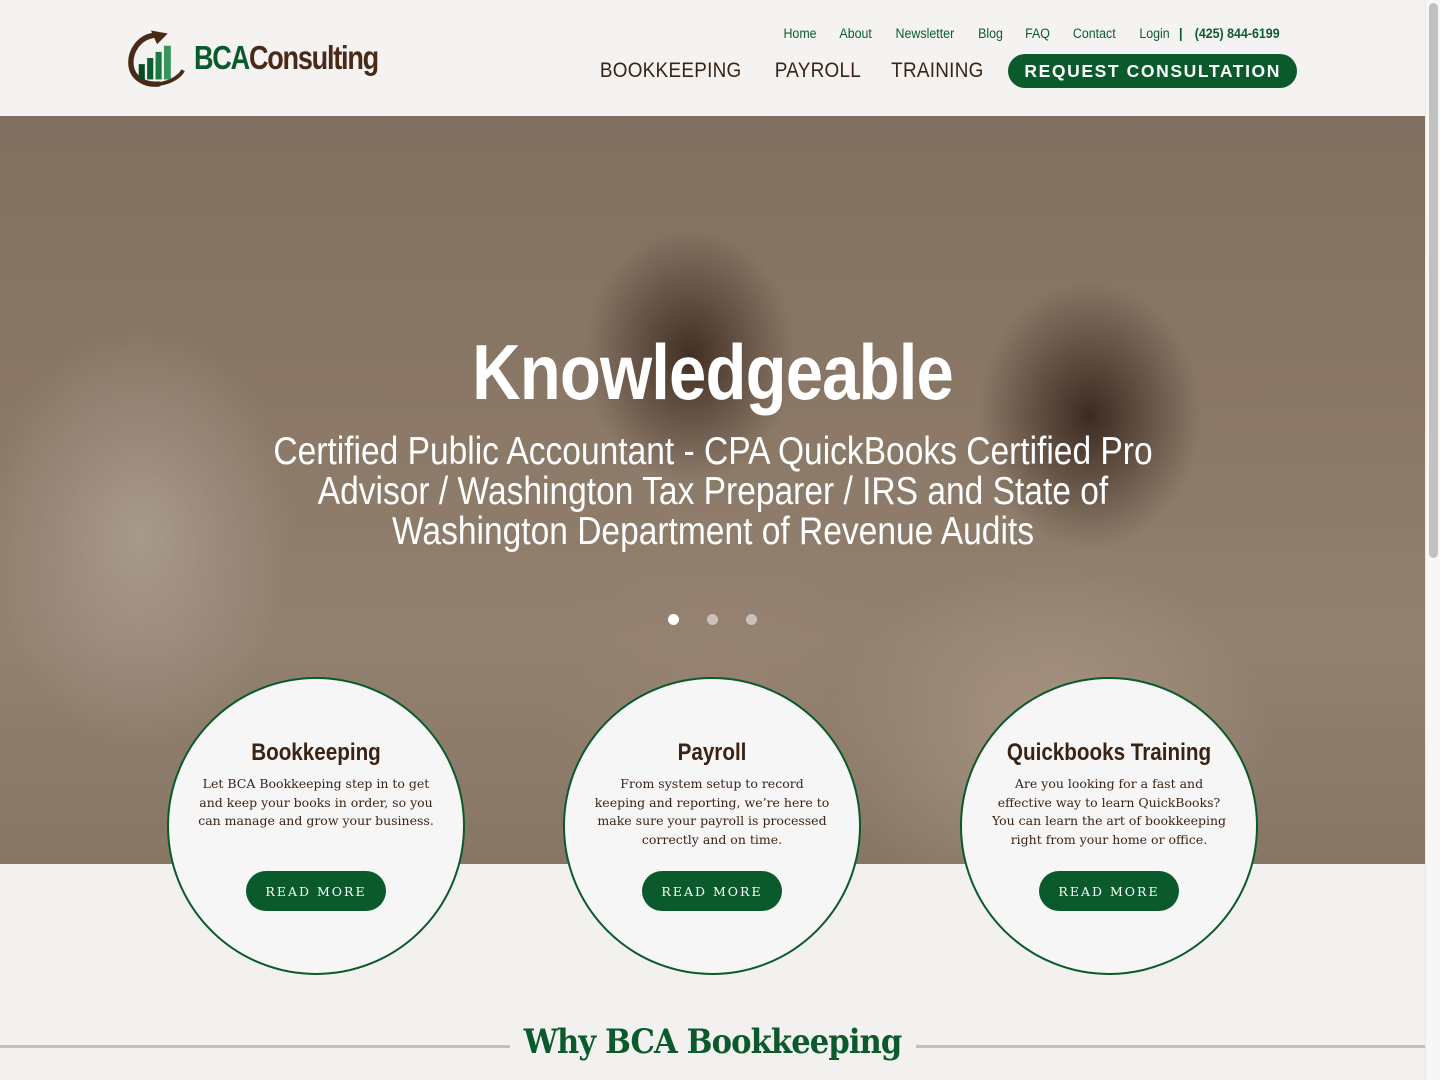  What do you see at coordinates (1152, 71) in the screenshot?
I see `request-consultation-button: REQUEST CONSULTATION` at bounding box center [1152, 71].